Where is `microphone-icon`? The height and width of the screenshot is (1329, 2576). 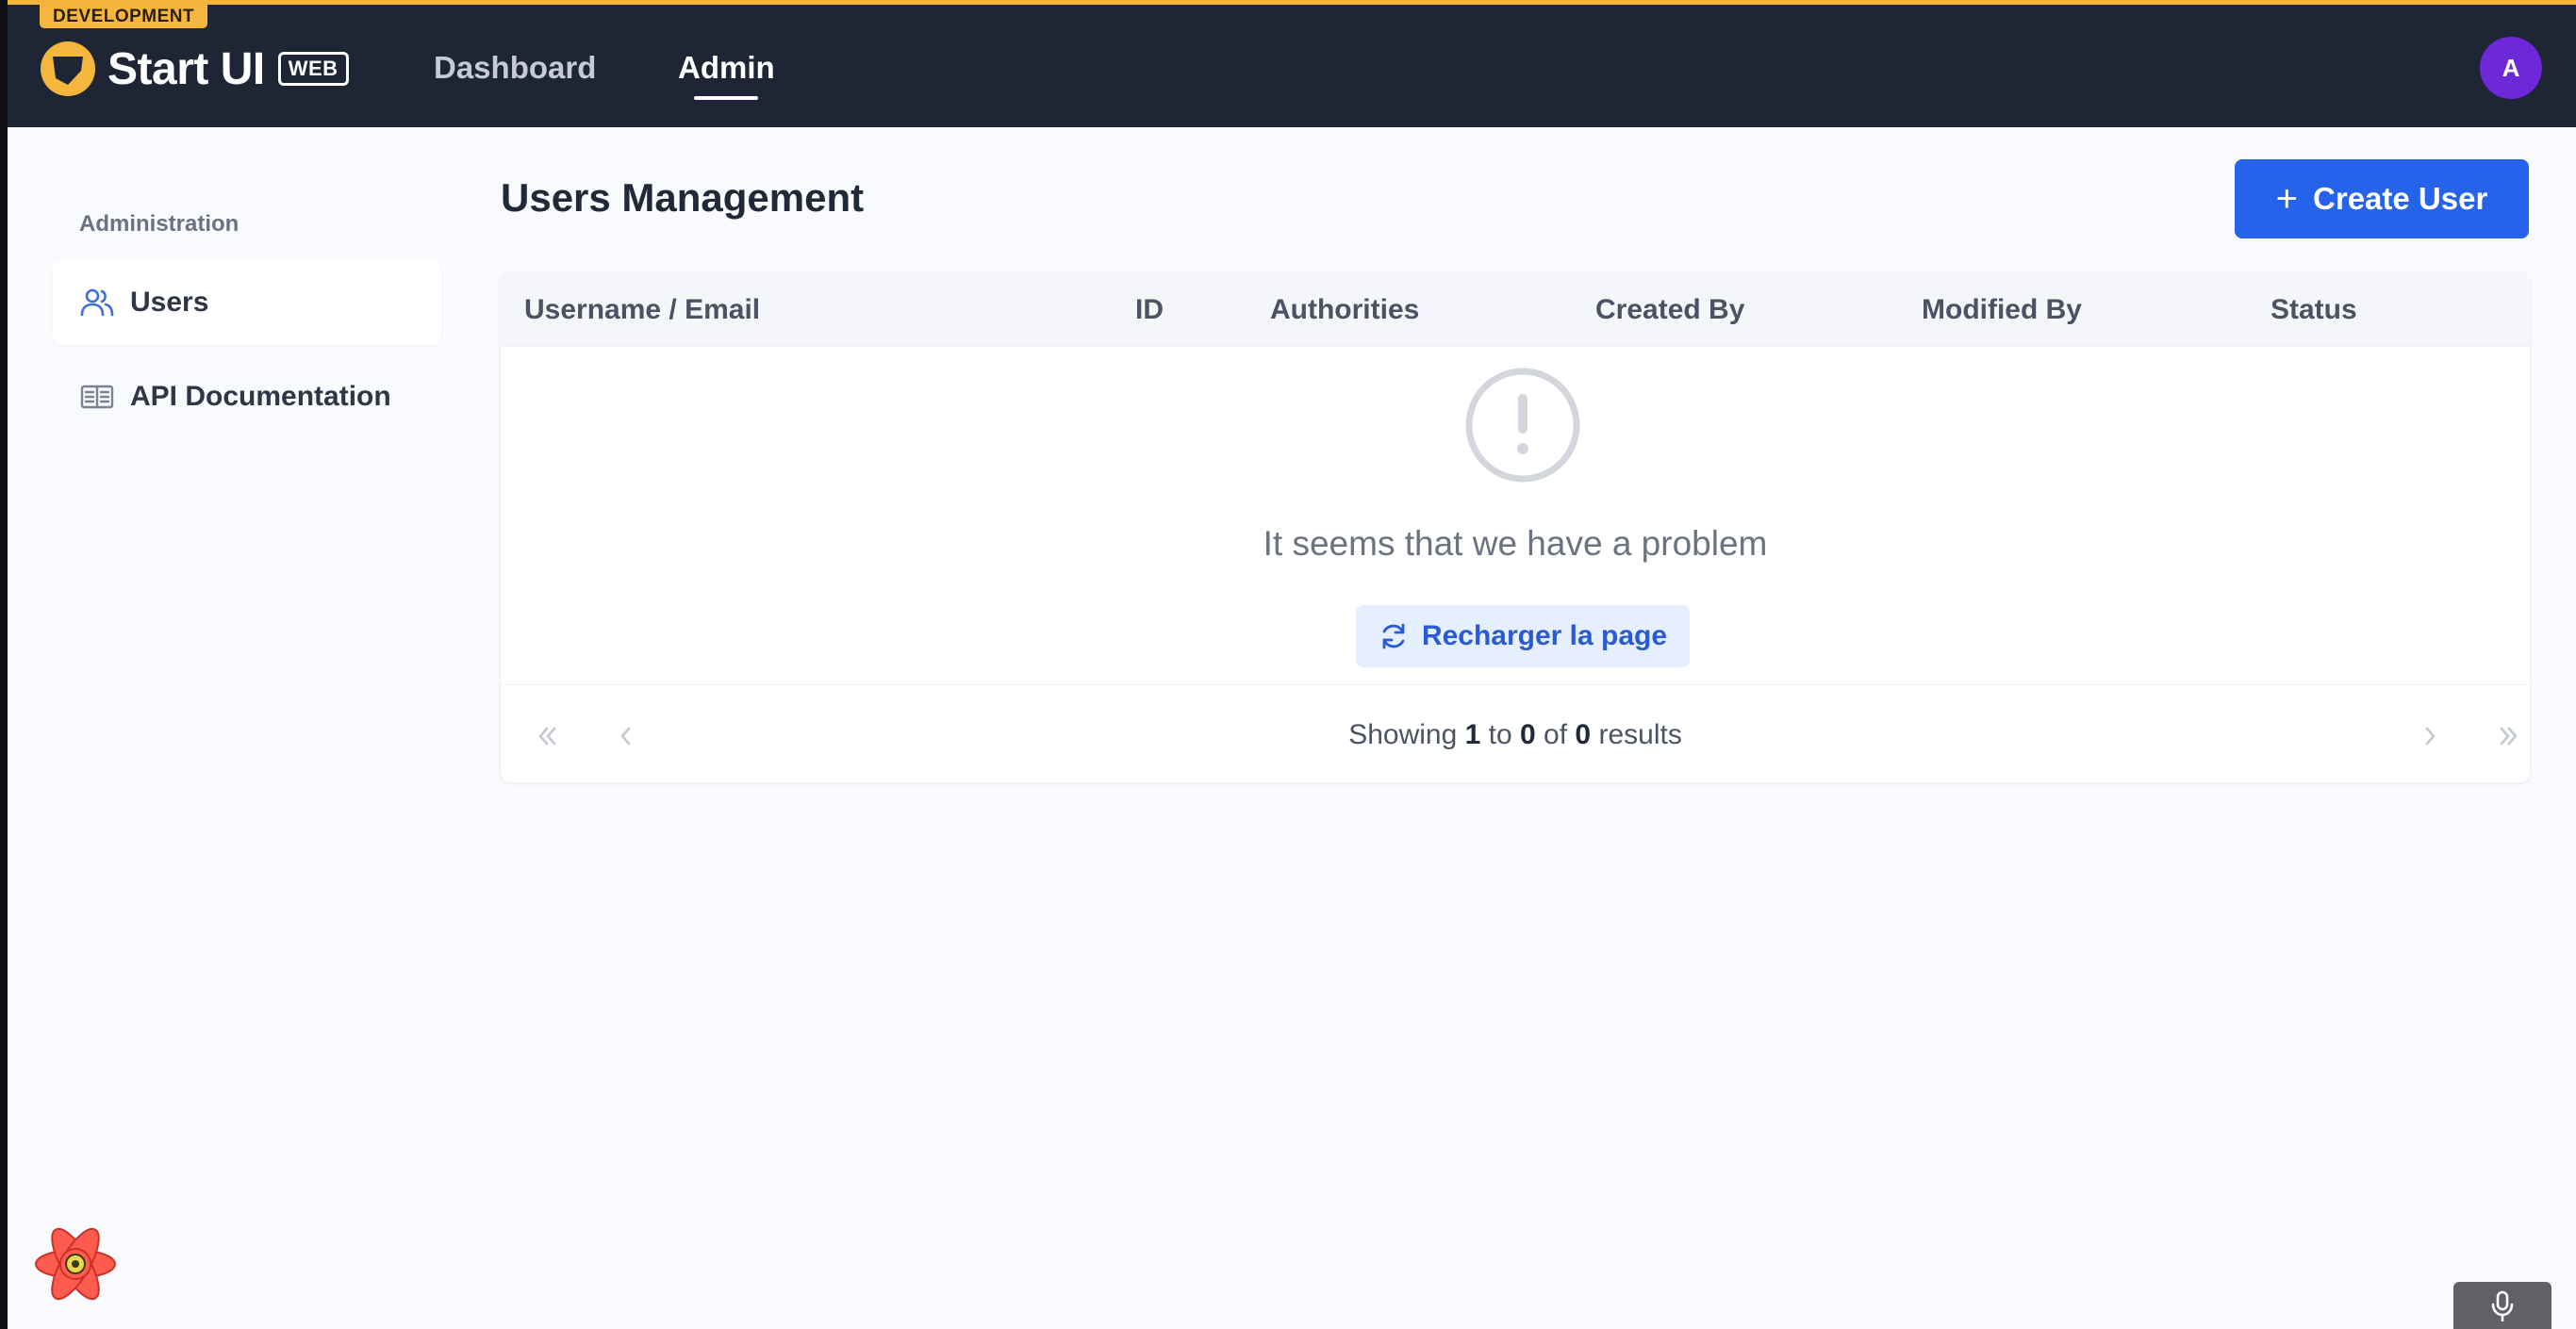
microphone-icon is located at coordinates (2502, 1305).